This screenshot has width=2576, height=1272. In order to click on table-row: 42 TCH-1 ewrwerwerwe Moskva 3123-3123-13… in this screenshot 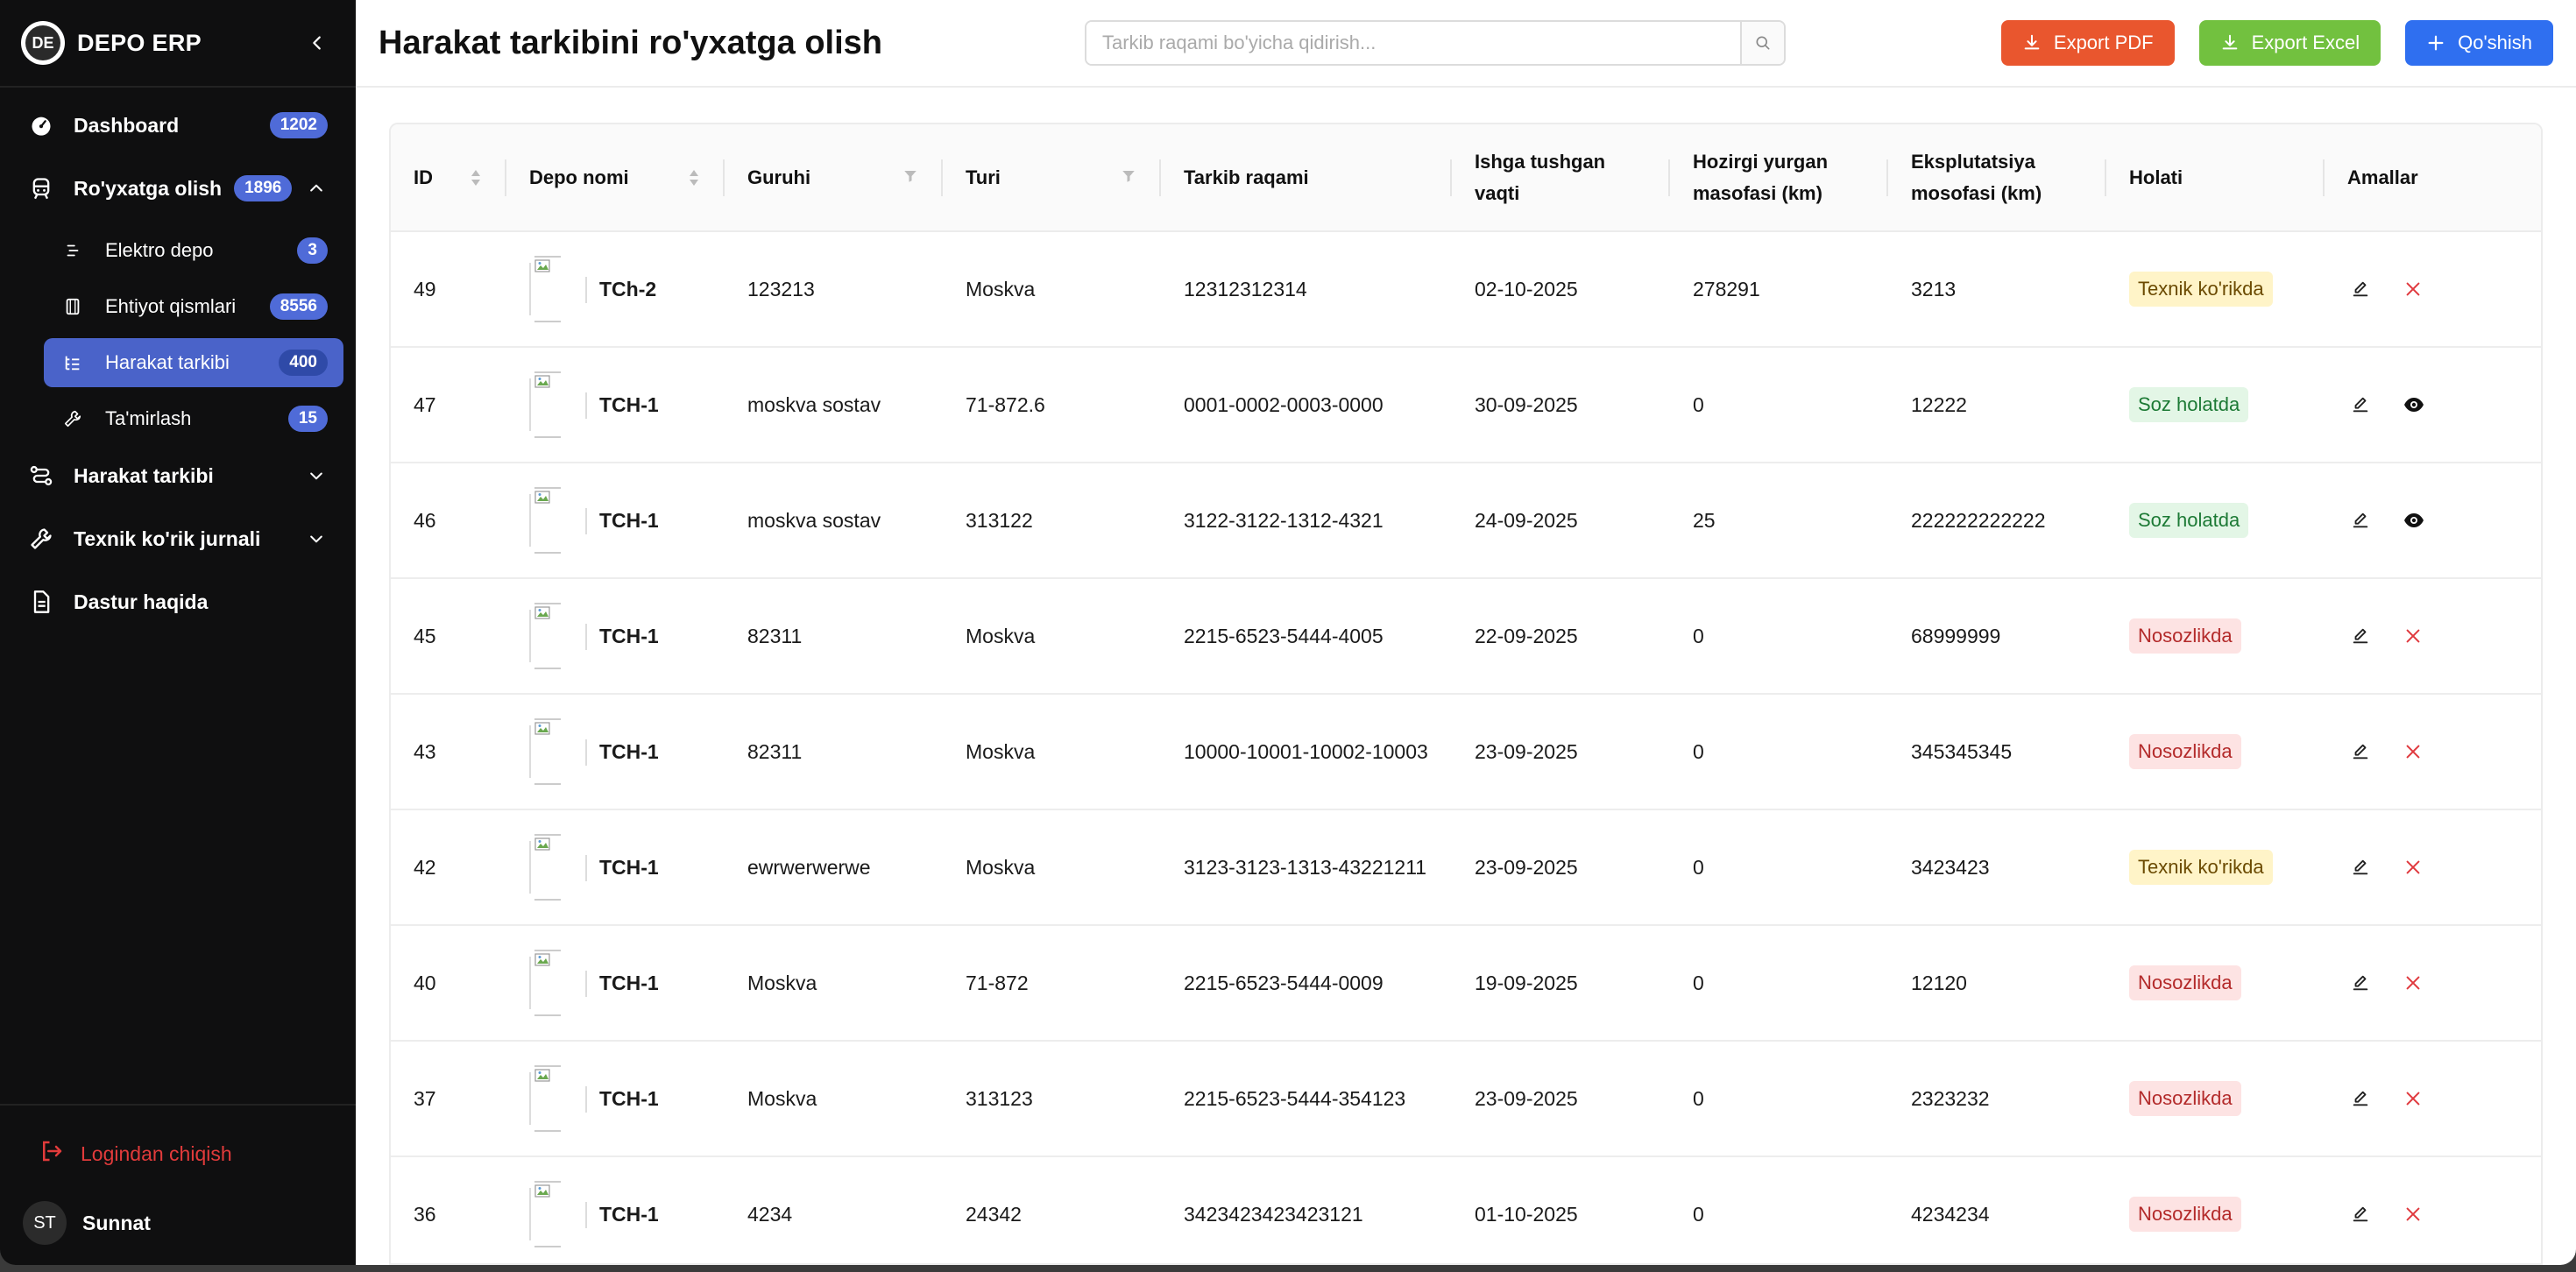, I will do `click(1466, 867)`.